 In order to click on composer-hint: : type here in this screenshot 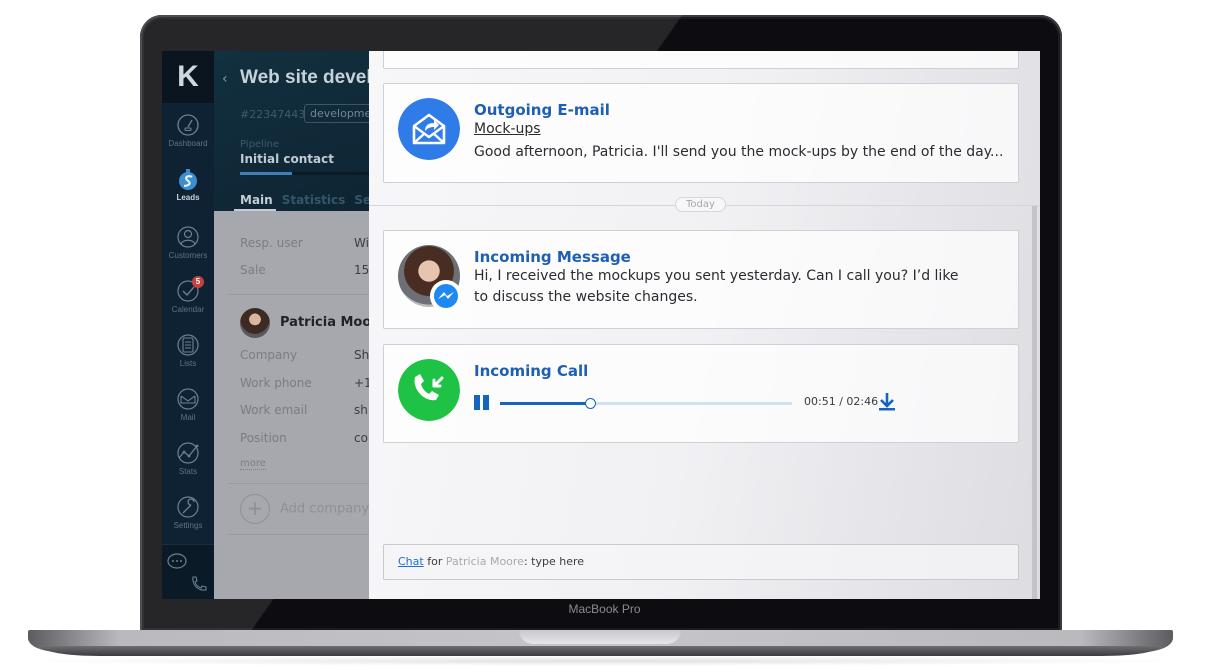, I will do `click(554, 561)`.